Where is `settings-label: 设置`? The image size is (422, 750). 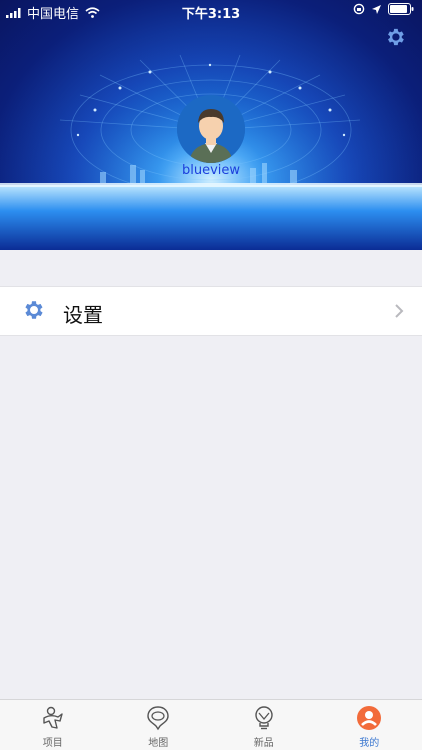
settings-label: 设置 is located at coordinates (83, 315).